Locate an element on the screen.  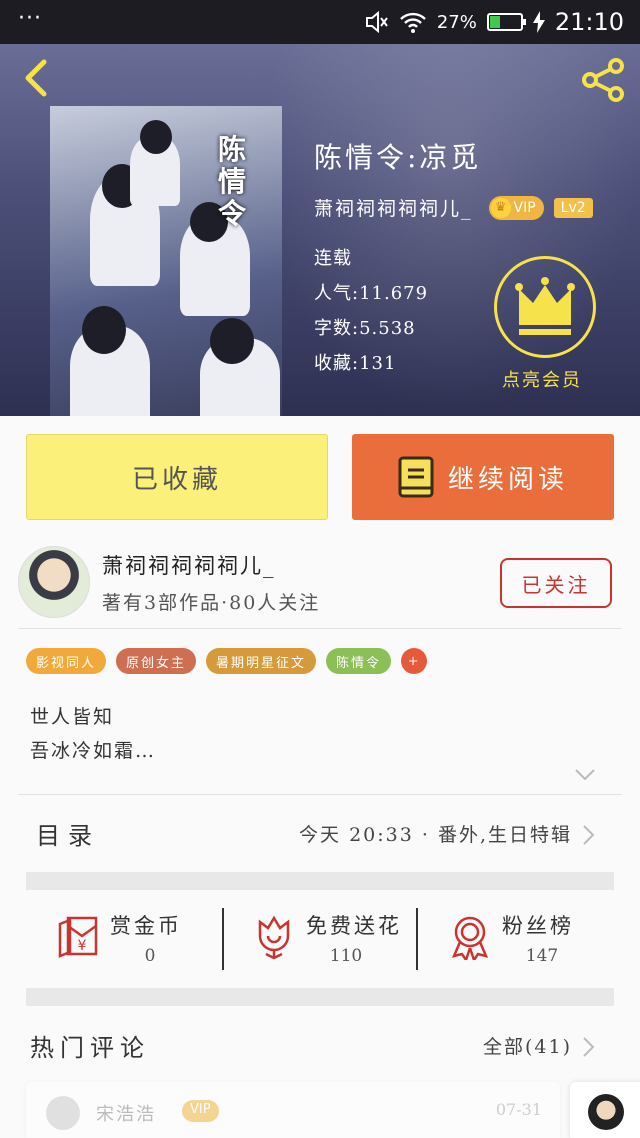
word-count: 字数:5.538 is located at coordinates (365, 328).